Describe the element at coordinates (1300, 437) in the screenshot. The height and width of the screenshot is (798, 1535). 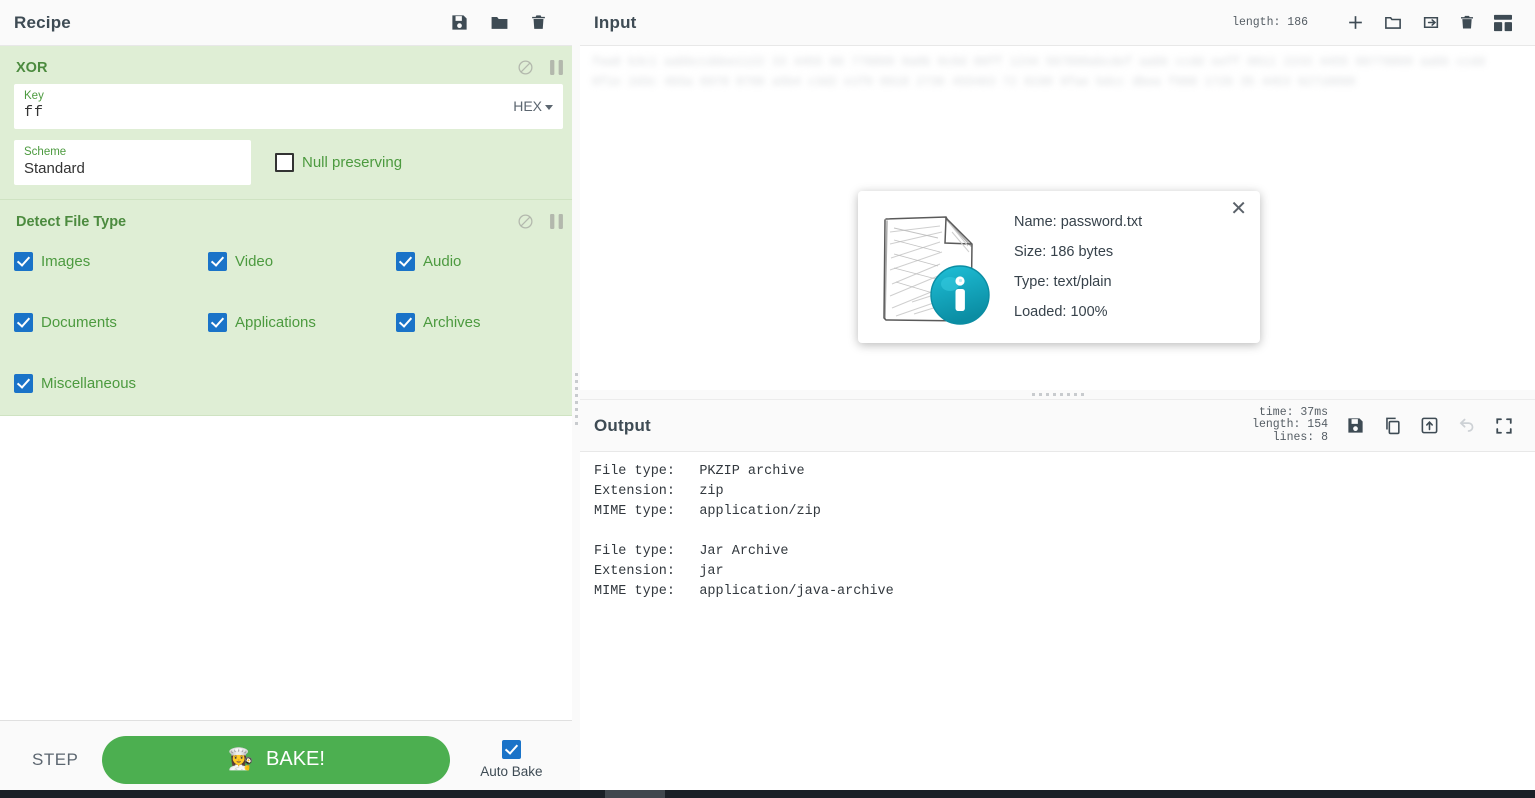
I see `output-lines: lines: 8` at that location.